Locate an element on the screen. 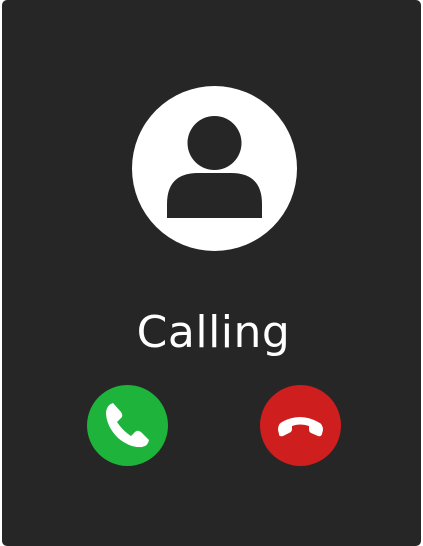 This screenshot has height=546, width=423. decline-call-button is located at coordinates (300, 425).